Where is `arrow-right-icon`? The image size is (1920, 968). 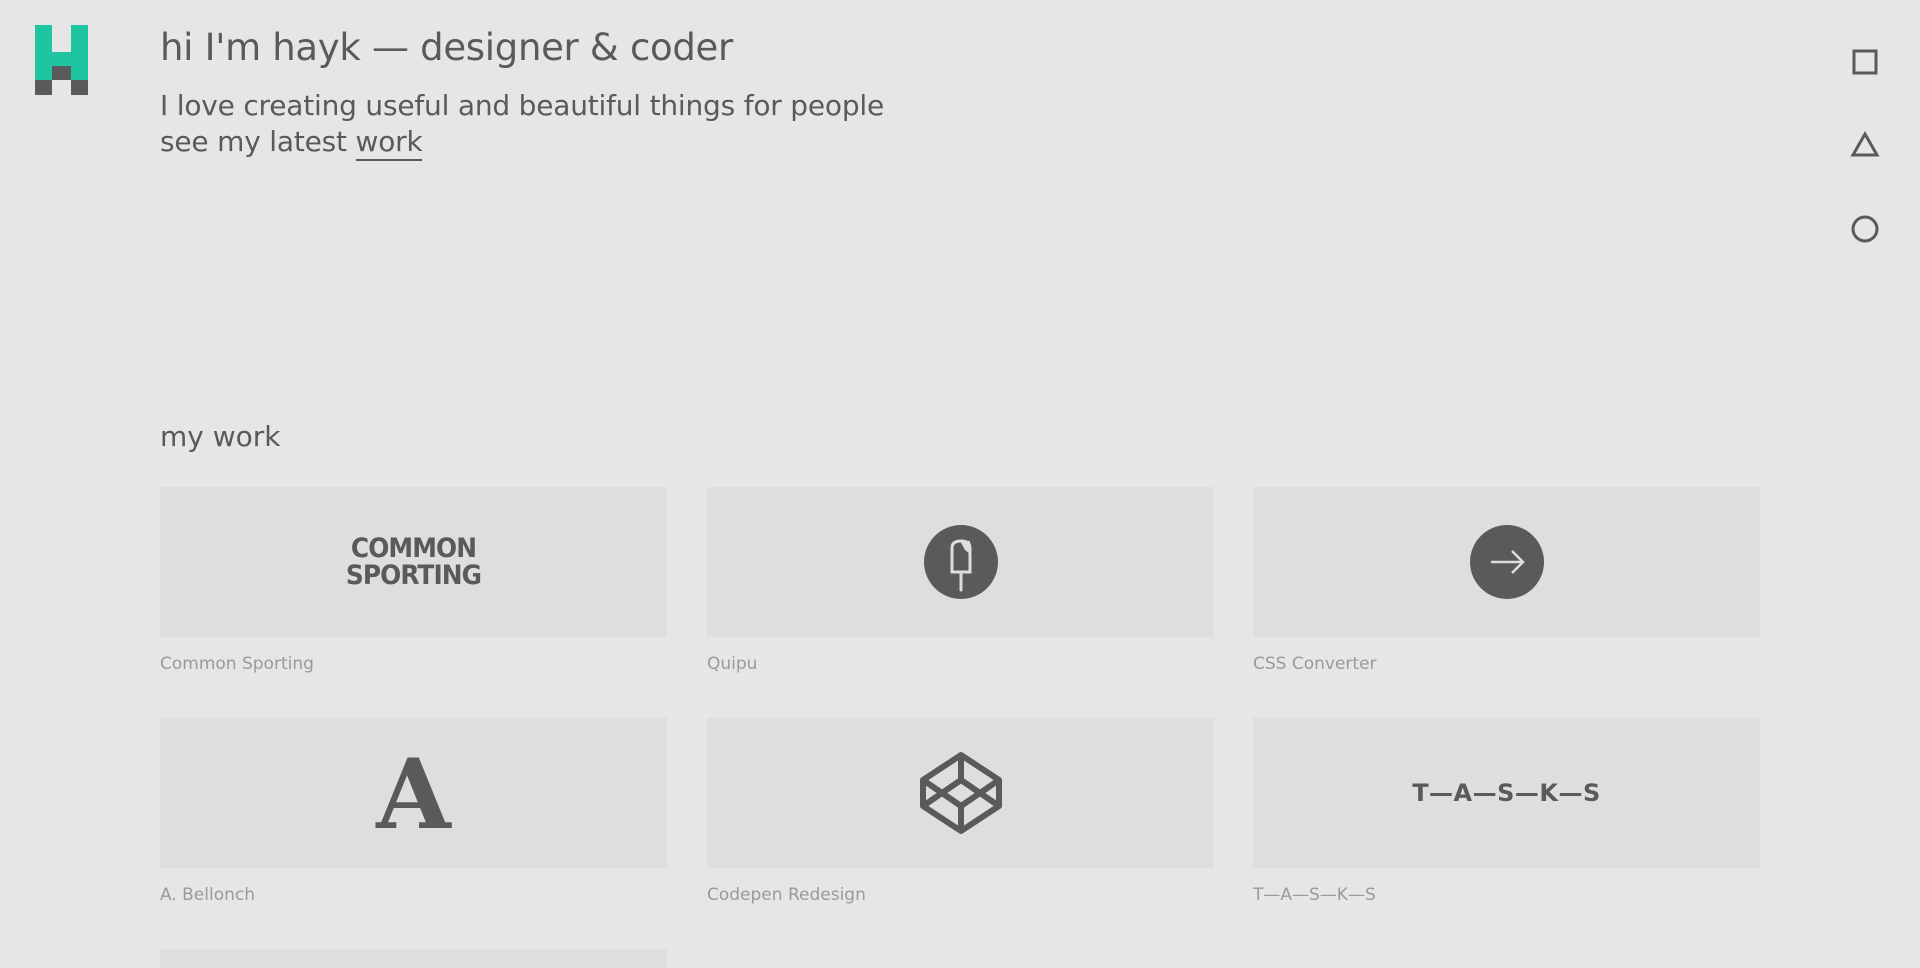 arrow-right-icon is located at coordinates (1506, 562).